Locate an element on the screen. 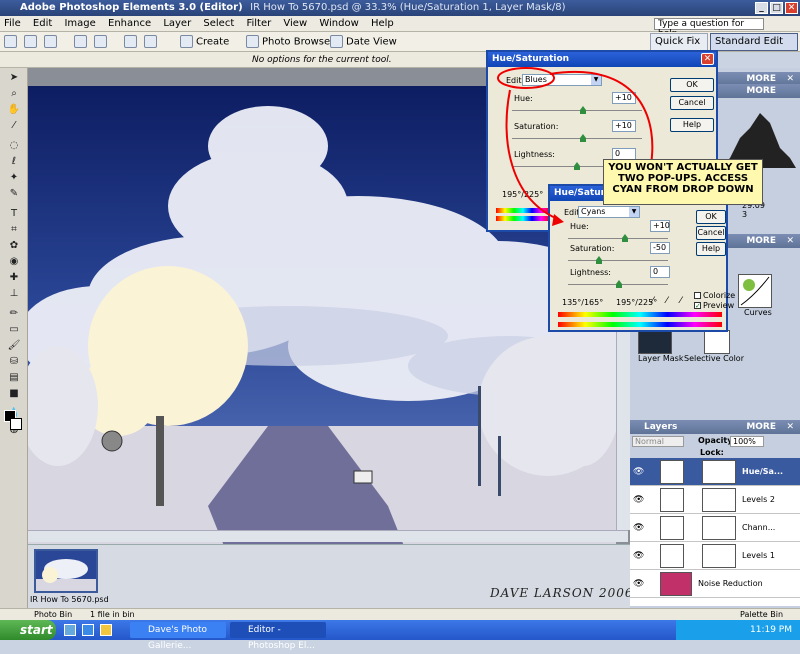 Image resolution: width=800 pixels, height=654 pixels. crop-tool-icon: ⌗ is located at coordinates (14, 230).